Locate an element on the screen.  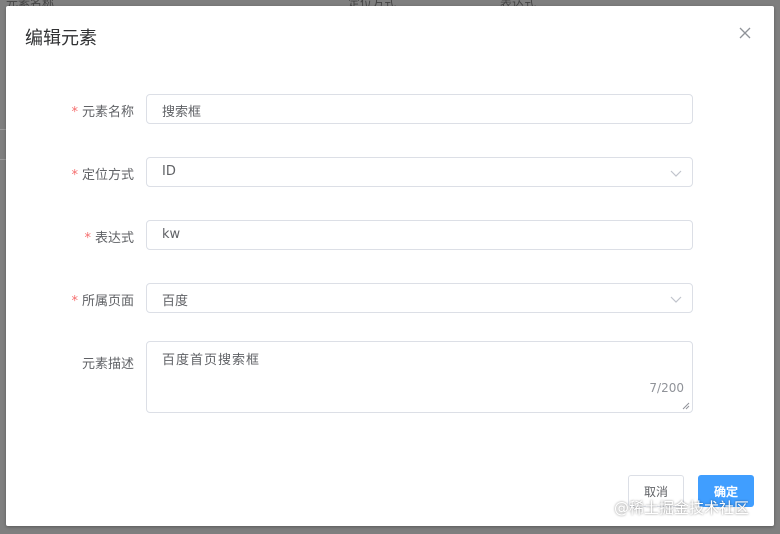
resize-handle-icon is located at coordinates (686, 406).